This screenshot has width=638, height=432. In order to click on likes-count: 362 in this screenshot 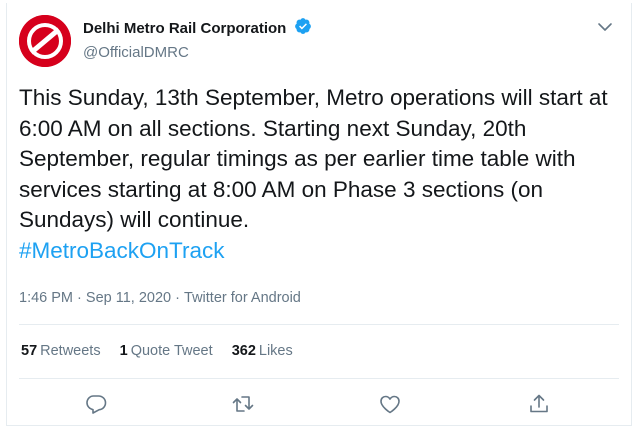, I will do `click(243, 351)`.